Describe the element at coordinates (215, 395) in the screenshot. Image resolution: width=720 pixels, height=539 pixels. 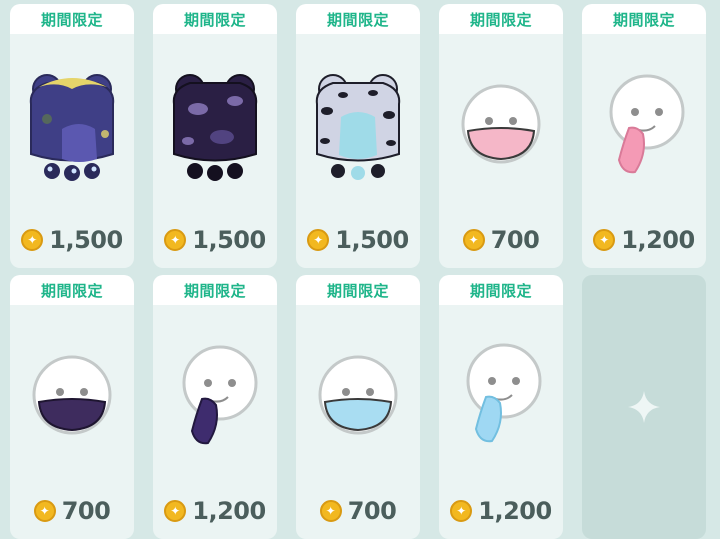
I see `tongue-dark-purple-icon` at that location.